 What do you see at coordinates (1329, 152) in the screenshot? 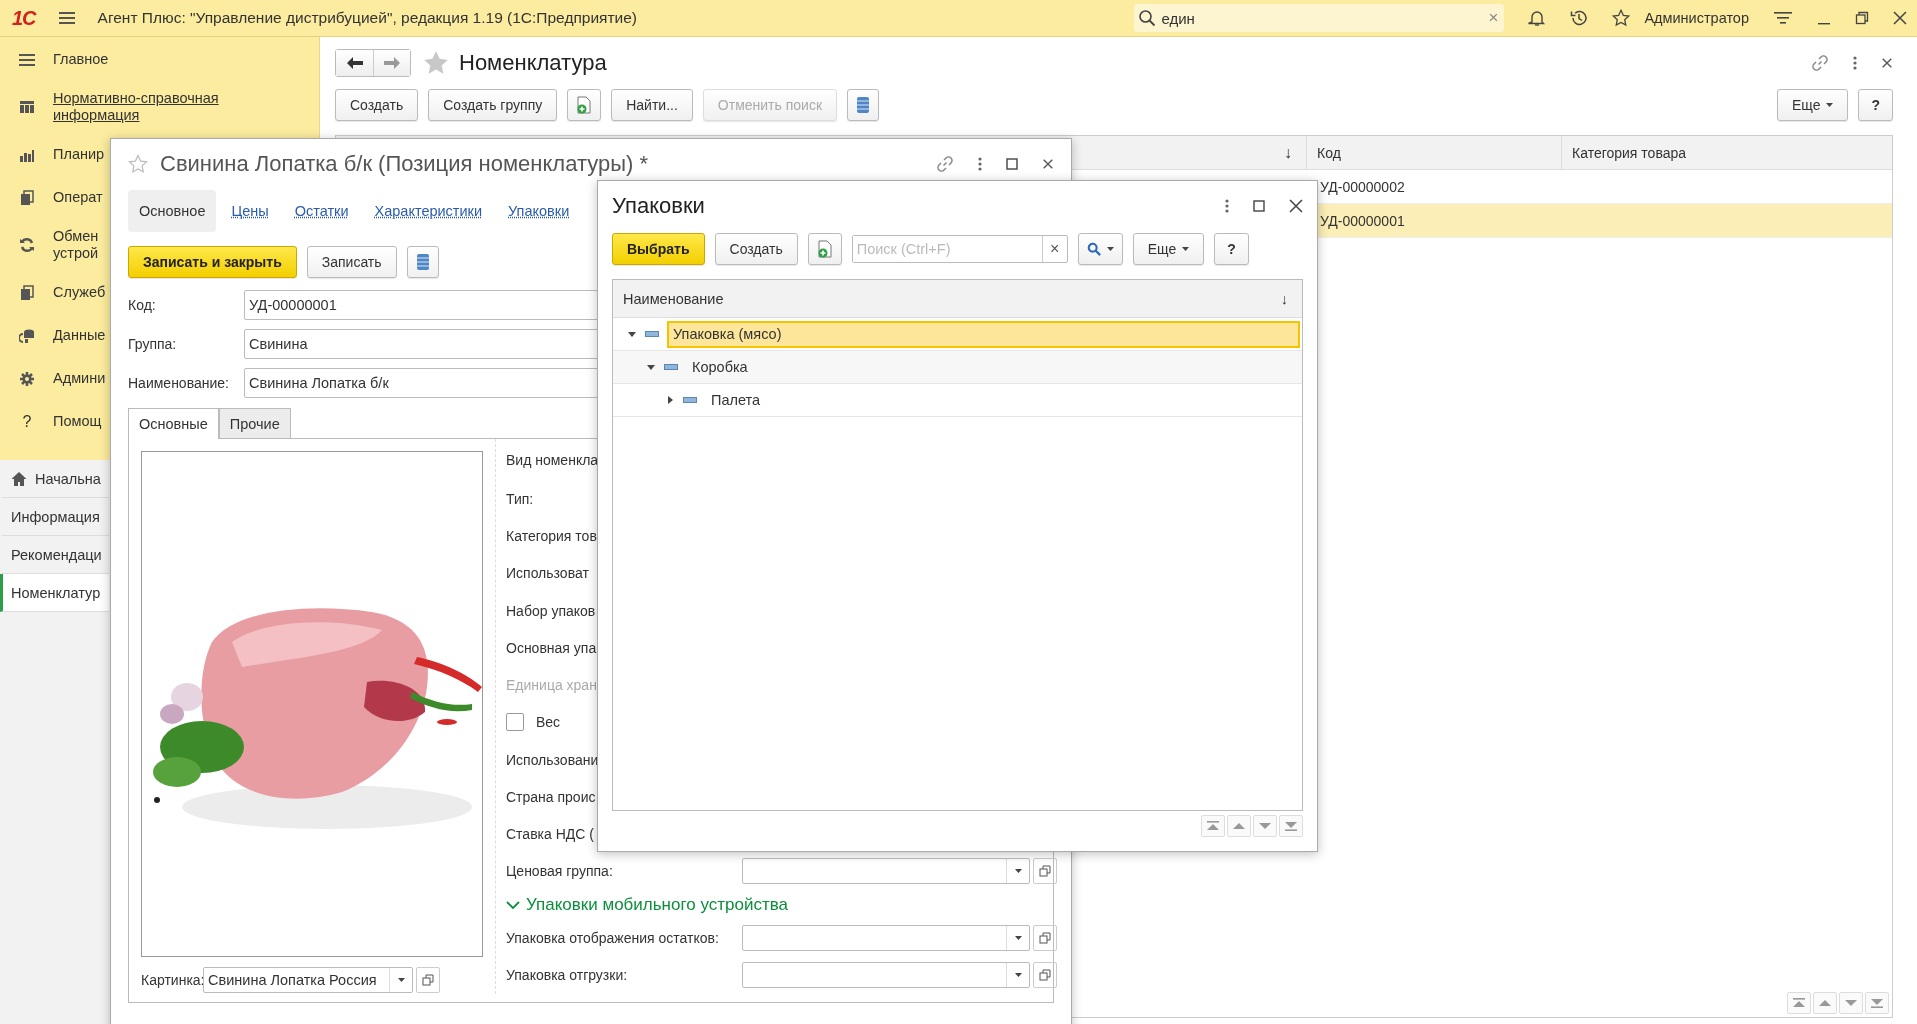
I see `column-header: Код` at bounding box center [1329, 152].